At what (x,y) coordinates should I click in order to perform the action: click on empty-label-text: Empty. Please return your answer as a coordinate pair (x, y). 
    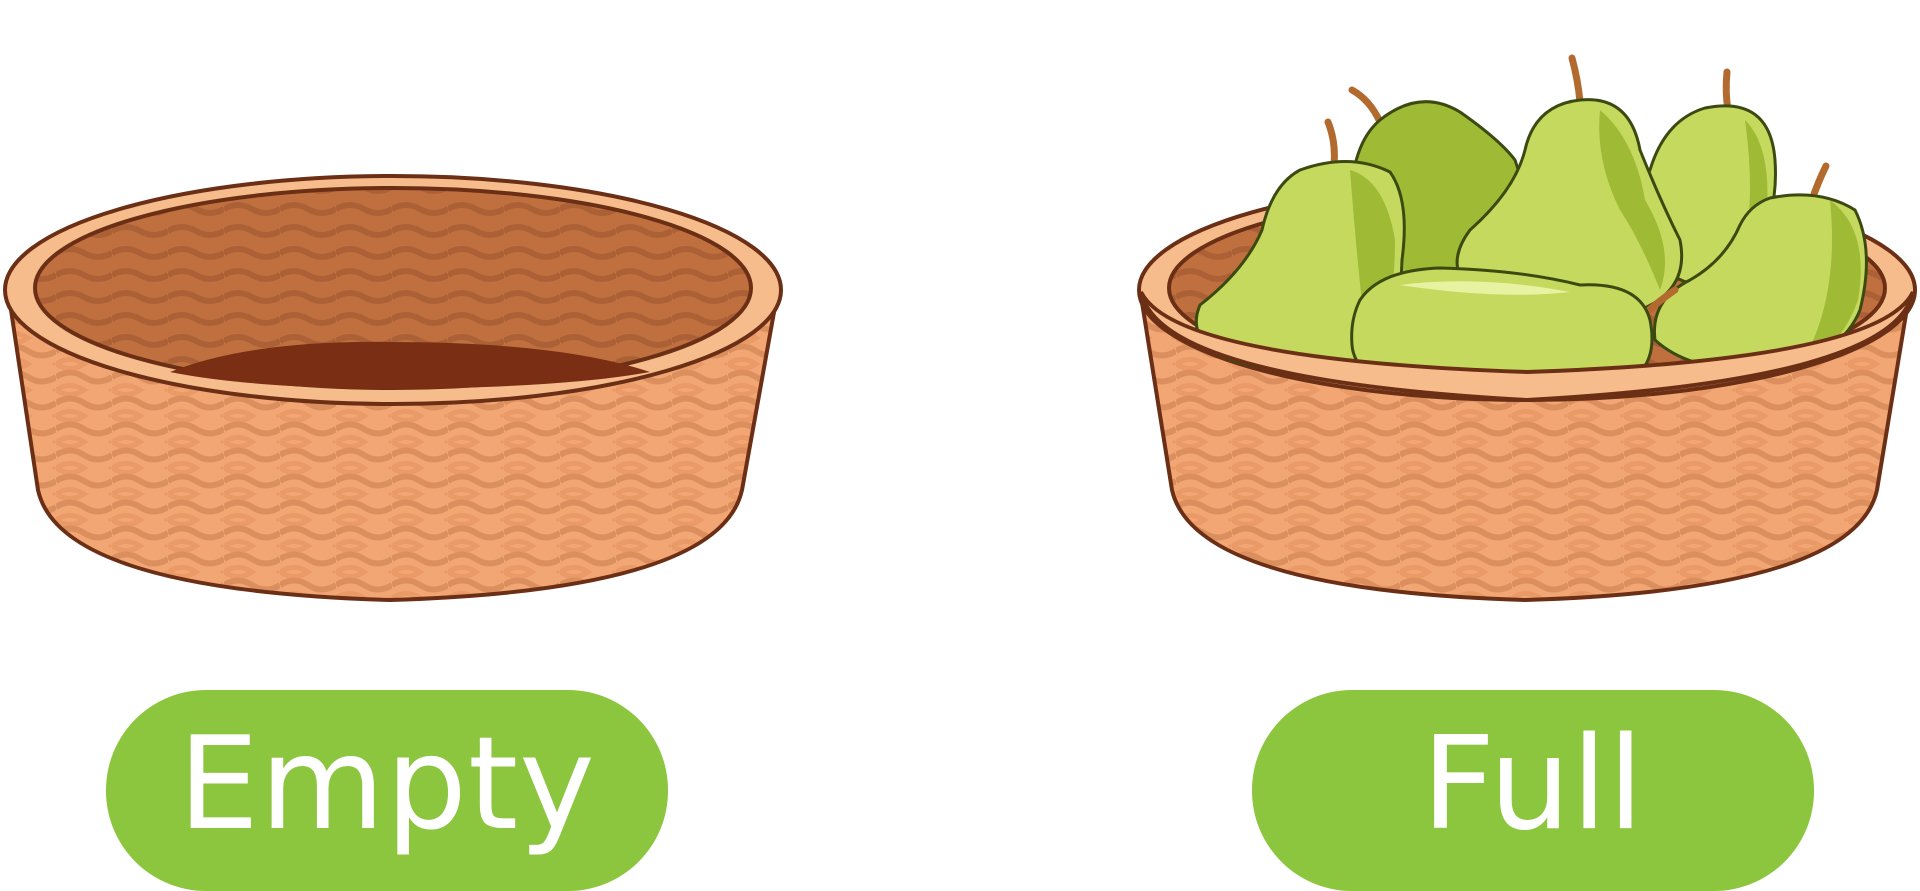
    Looking at the image, I should click on (387, 784).